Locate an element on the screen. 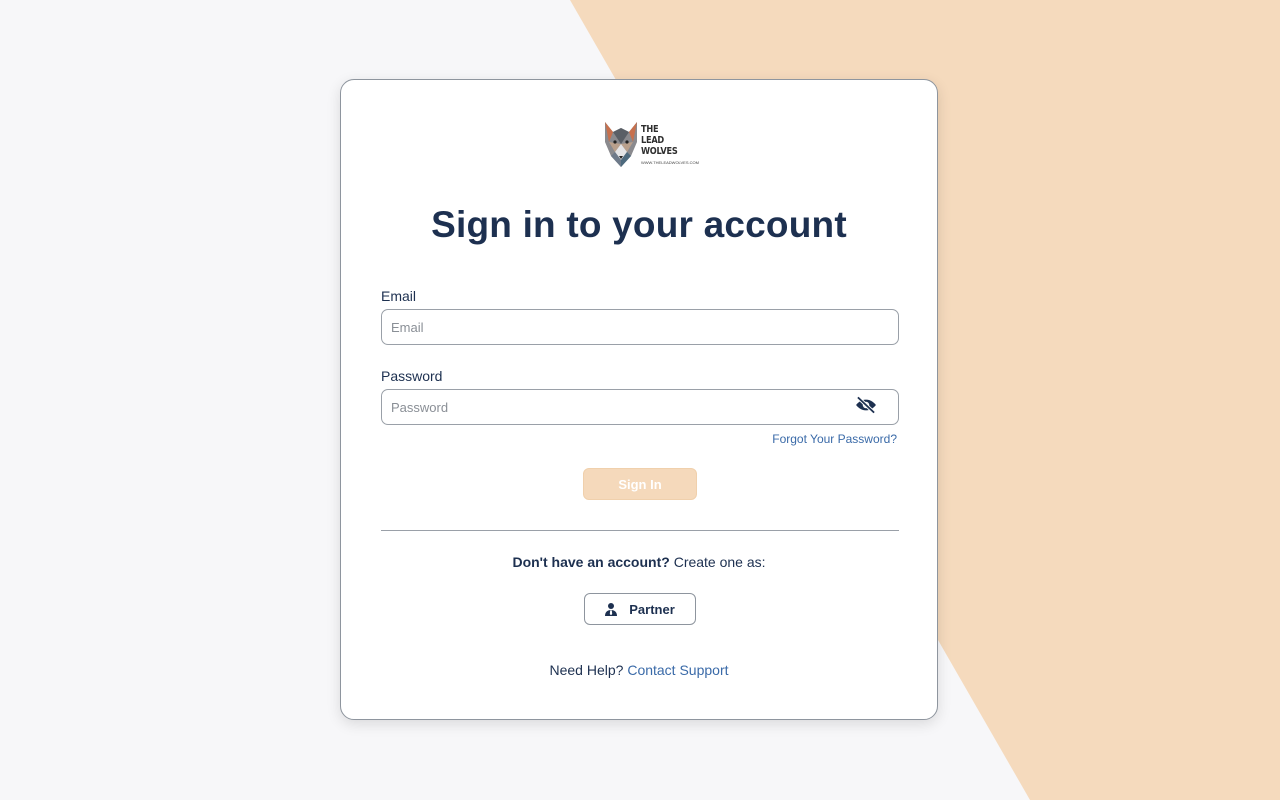 This screenshot has height=800, width=1280. contact-support-link: Contact Support is located at coordinates (677, 670).